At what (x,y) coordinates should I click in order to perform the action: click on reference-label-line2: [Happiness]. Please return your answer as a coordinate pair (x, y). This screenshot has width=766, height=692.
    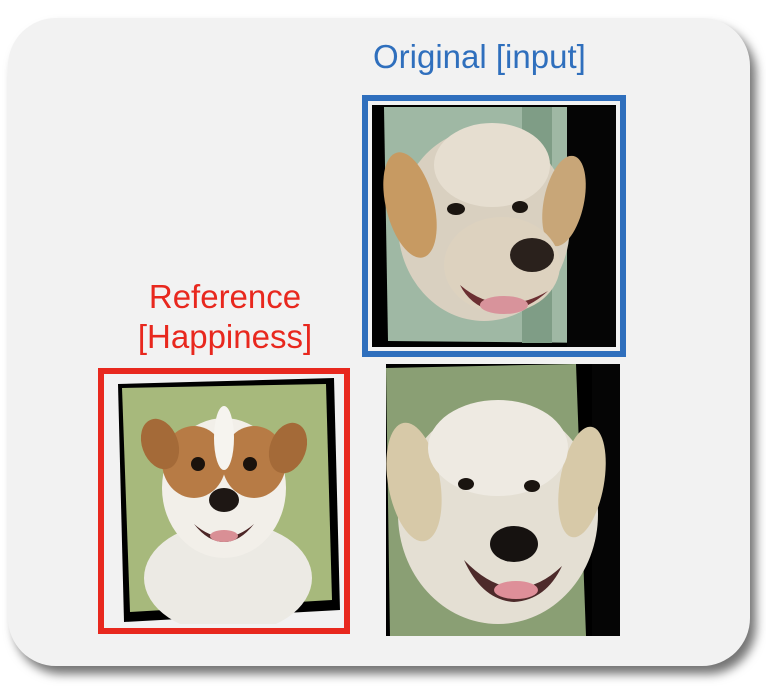
    Looking at the image, I should click on (225, 336).